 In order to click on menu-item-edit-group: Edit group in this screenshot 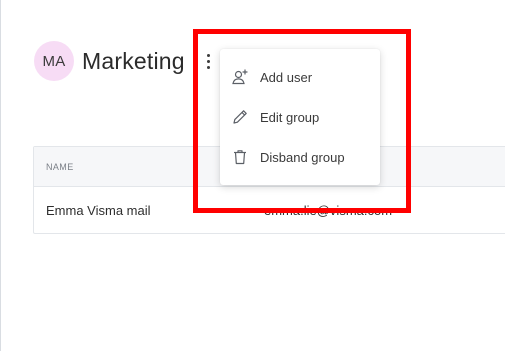, I will do `click(300, 117)`.